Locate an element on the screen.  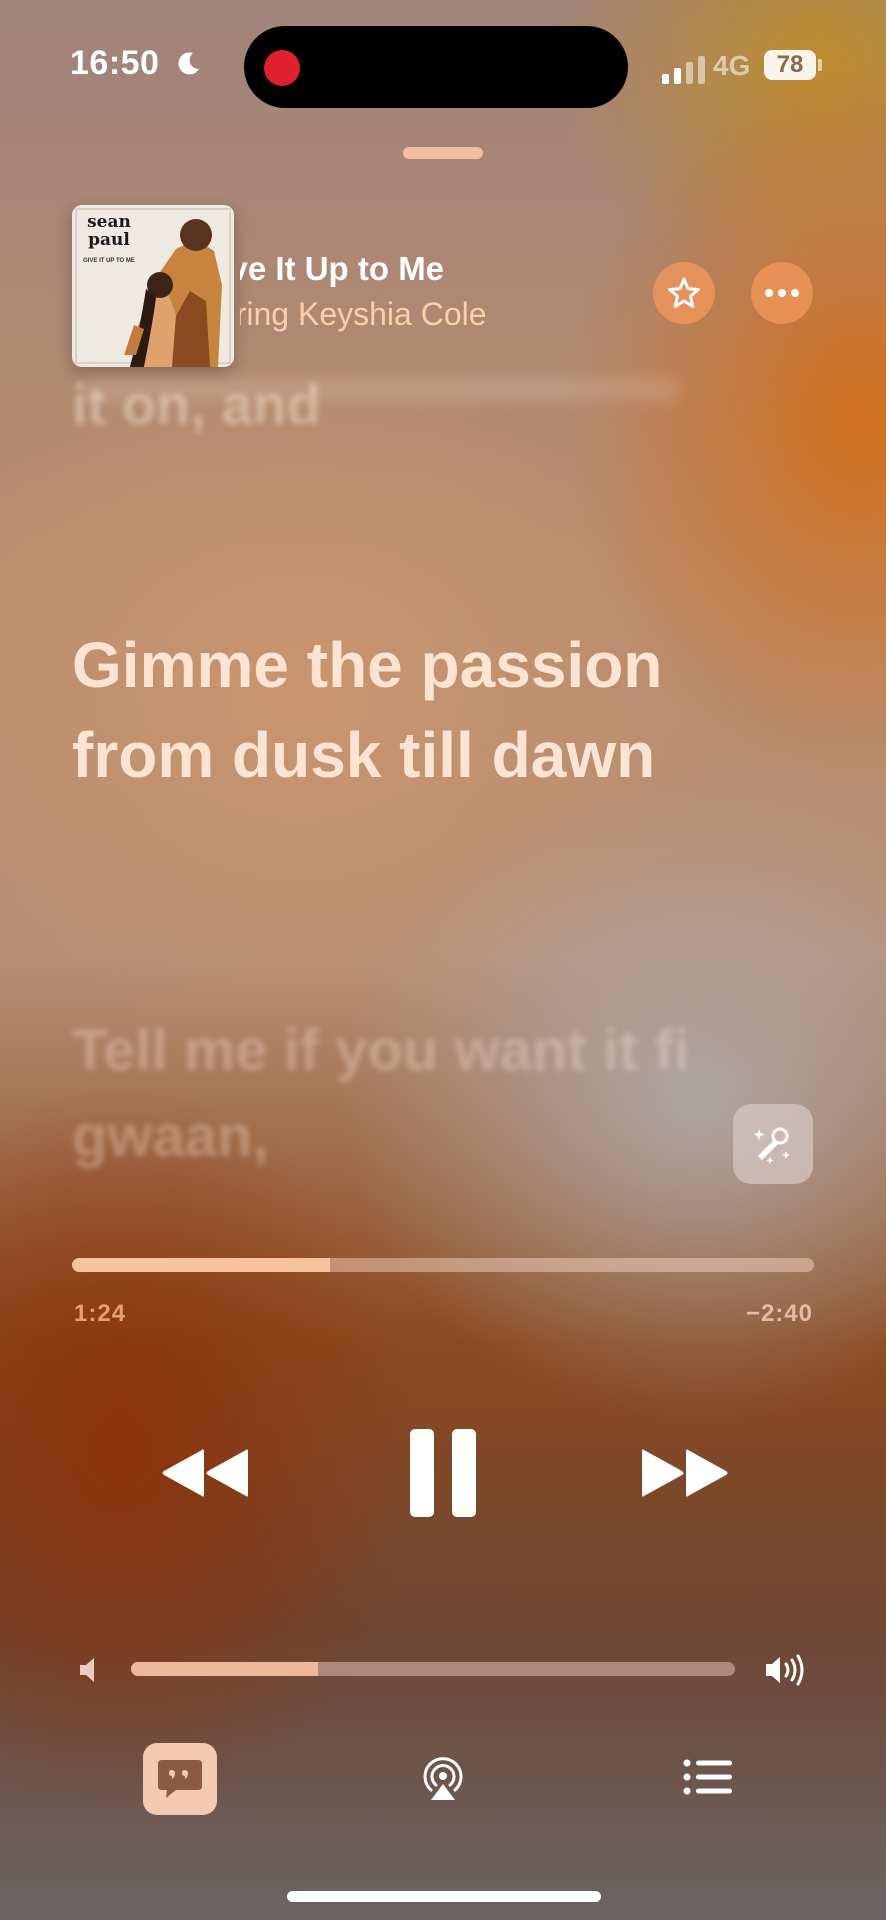
queue-button is located at coordinates (708, 1777).